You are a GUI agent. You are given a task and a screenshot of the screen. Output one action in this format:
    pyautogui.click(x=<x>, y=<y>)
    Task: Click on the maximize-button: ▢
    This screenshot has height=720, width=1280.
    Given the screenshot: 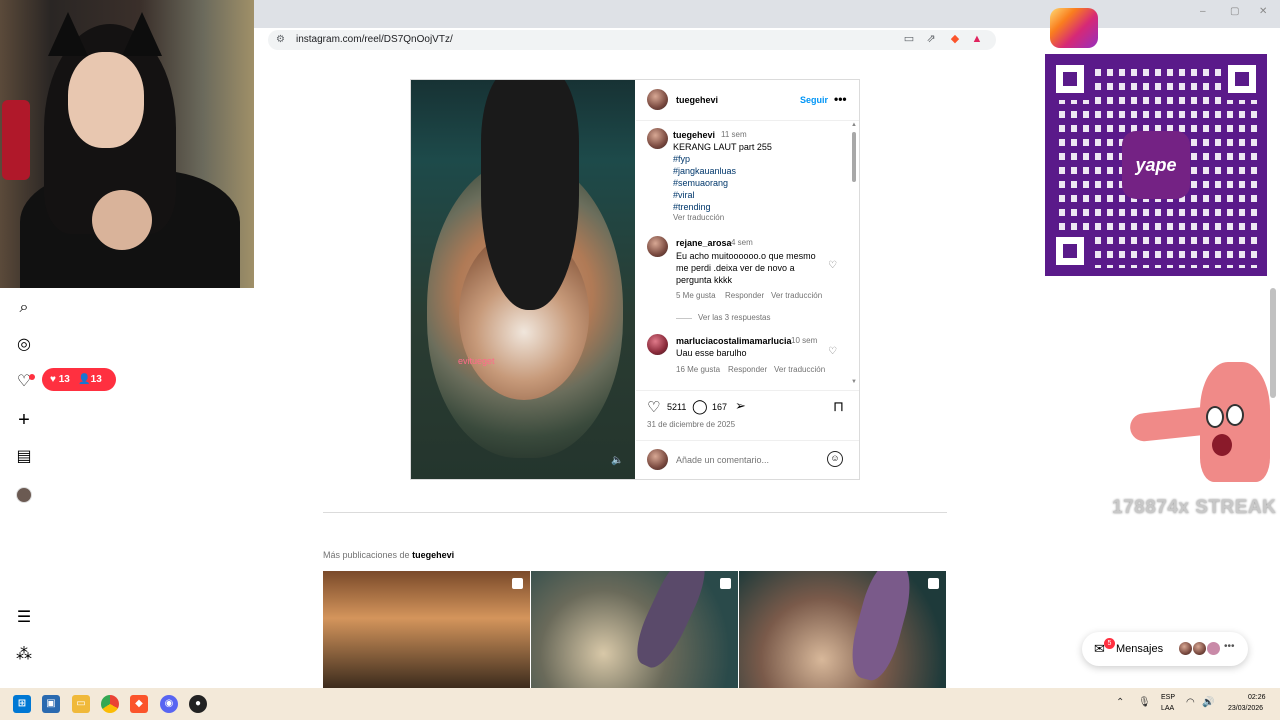 What is the action you would take?
    pyautogui.click(x=1234, y=11)
    